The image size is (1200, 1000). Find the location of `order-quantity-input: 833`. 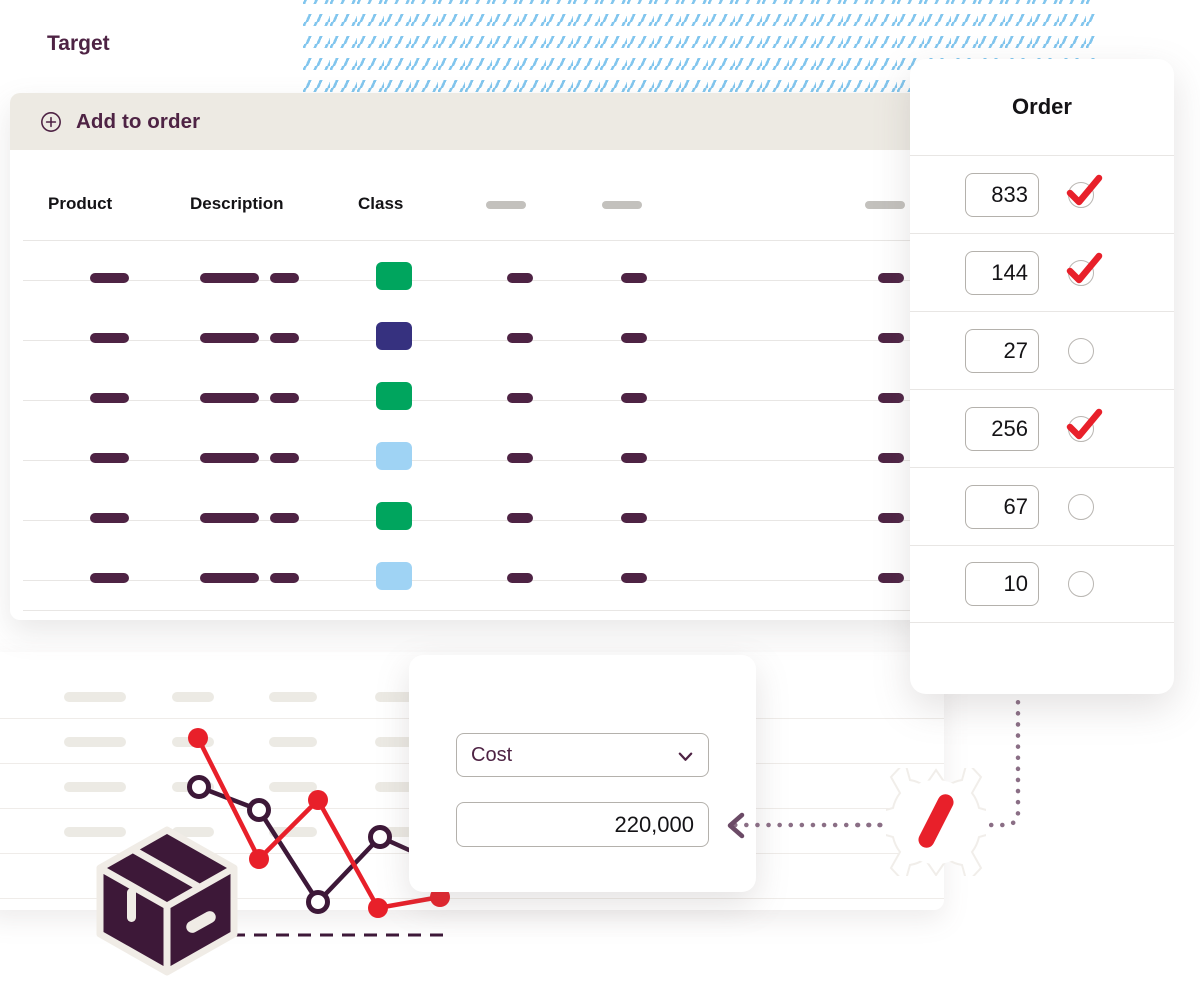

order-quantity-input: 833 is located at coordinates (1002, 194).